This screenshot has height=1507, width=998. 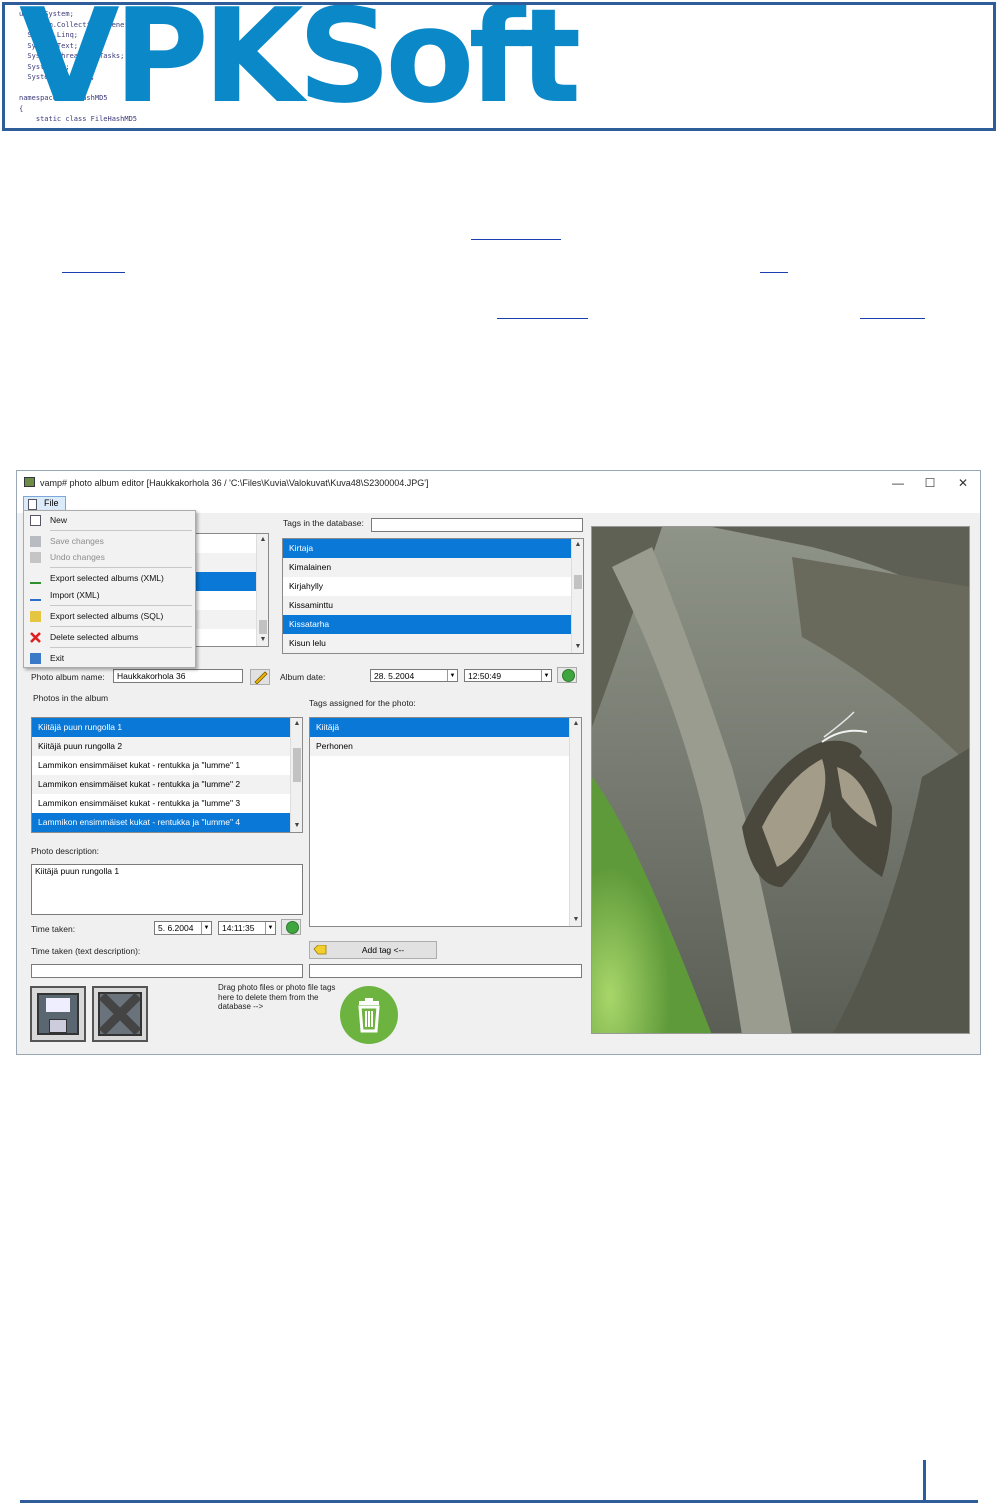 What do you see at coordinates (485, 676) in the screenshot?
I see `album-time-value: 12:50:49` at bounding box center [485, 676].